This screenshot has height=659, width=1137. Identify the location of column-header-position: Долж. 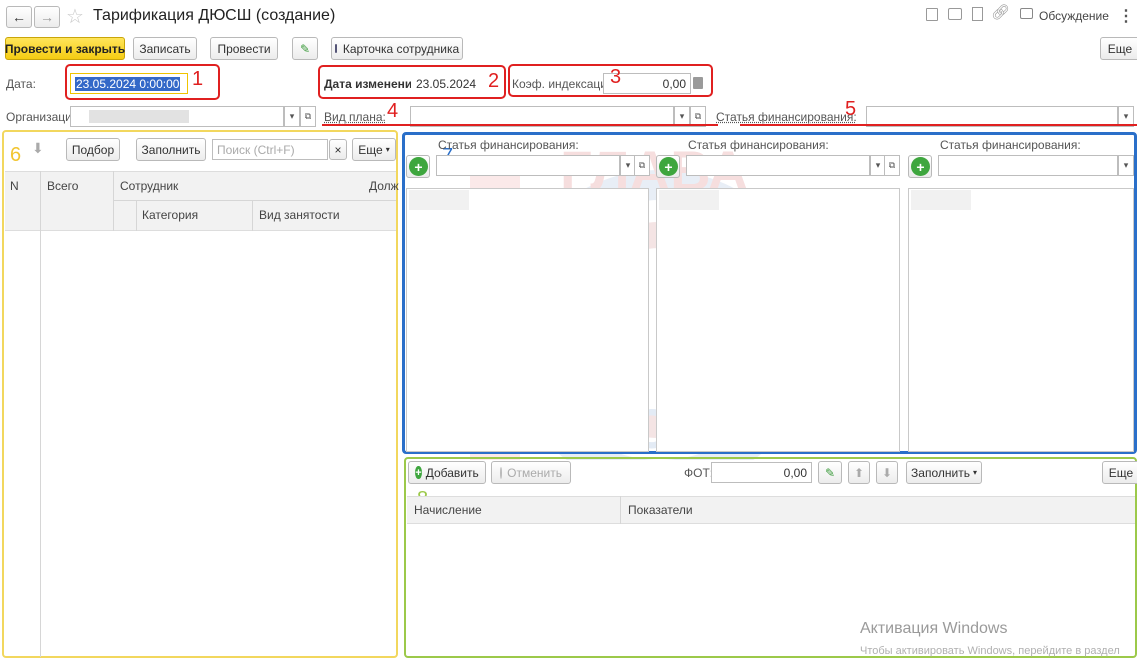
(384, 186).